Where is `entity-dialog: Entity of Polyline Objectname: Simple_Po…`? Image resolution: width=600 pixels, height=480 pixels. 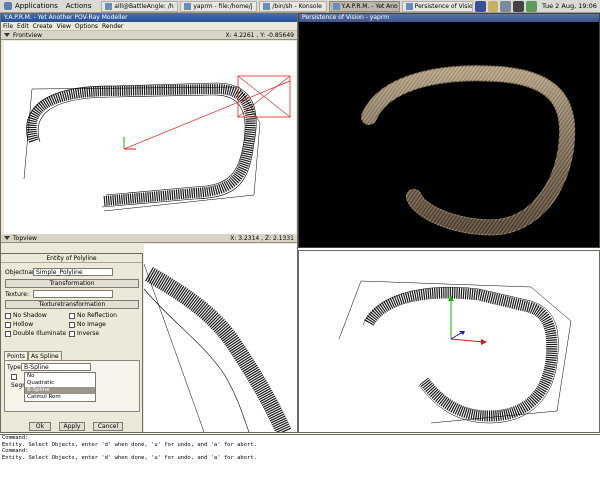
entity-dialog: Entity of Polyline Objectname: Simple_Po… is located at coordinates (71, 343).